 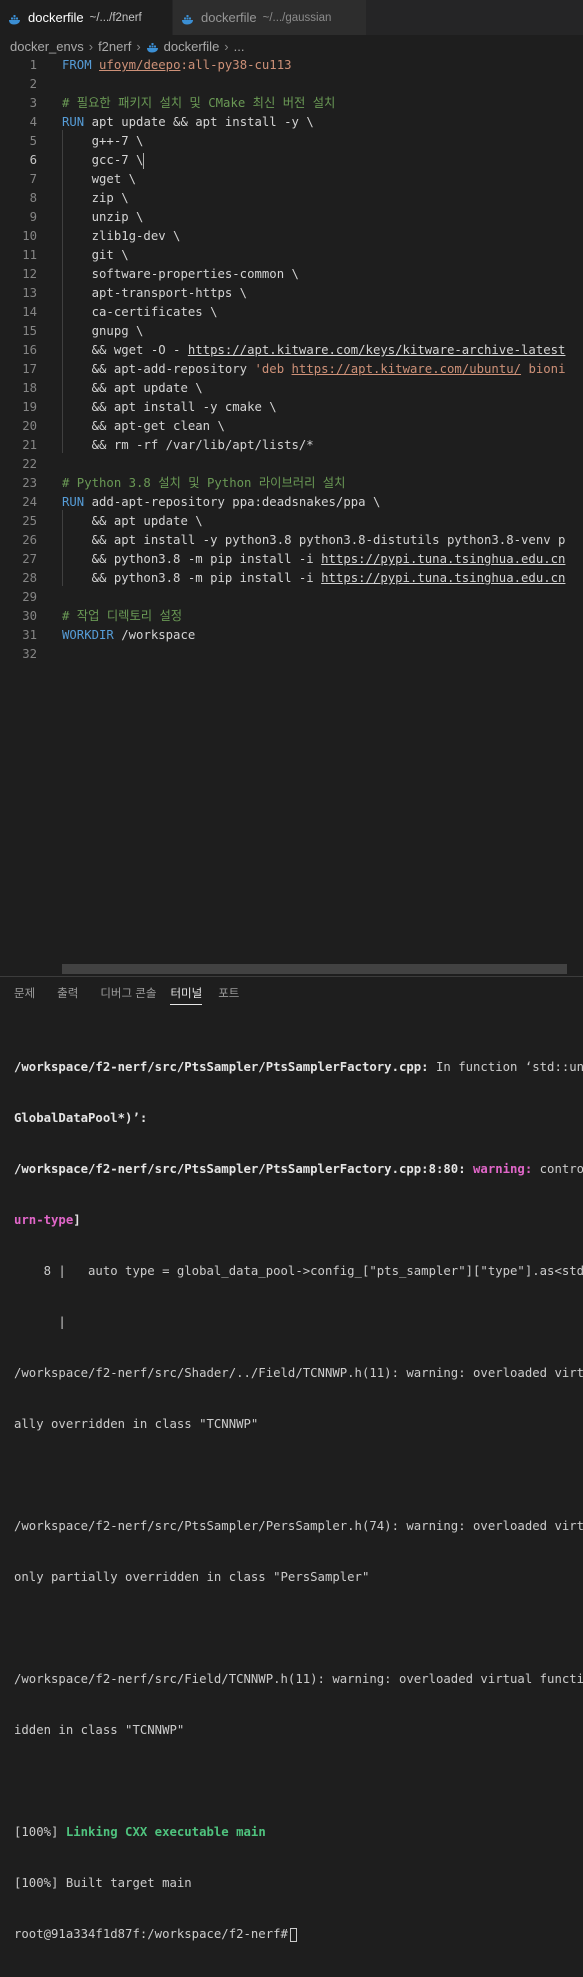 What do you see at coordinates (291, 141) in the screenshot?
I see `code-line: 5 g++-7 \` at bounding box center [291, 141].